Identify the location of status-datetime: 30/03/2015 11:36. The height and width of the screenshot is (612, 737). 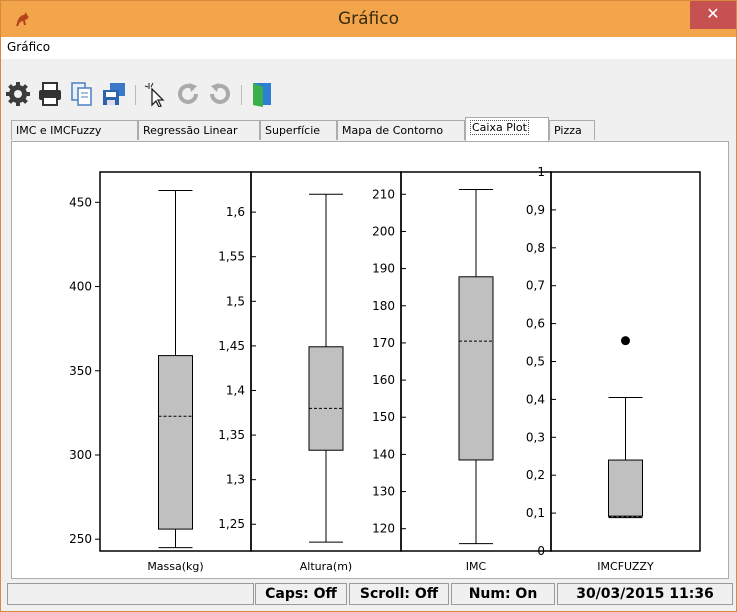
(645, 594).